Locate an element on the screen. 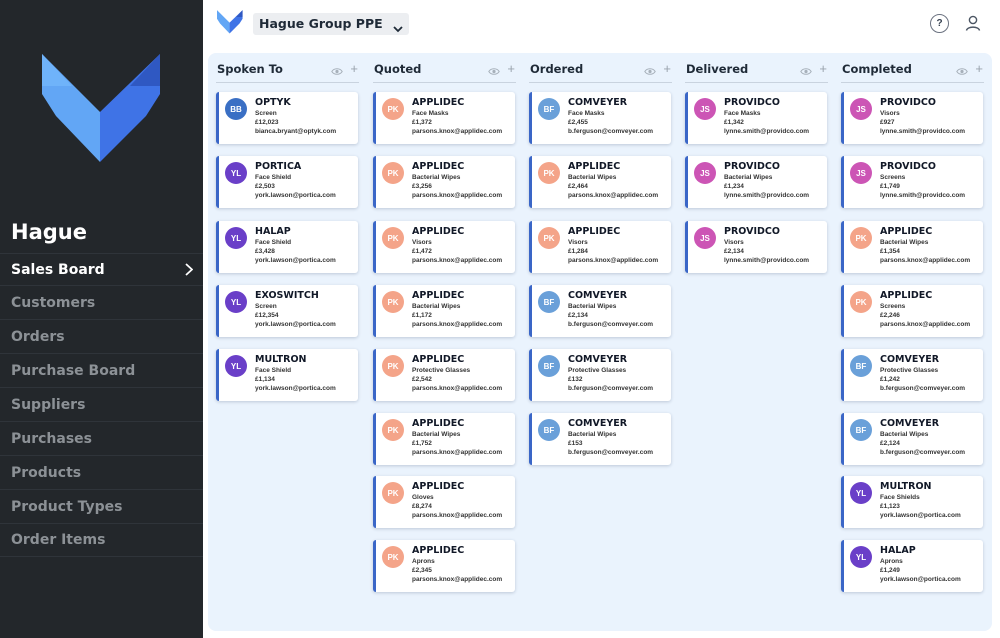 The height and width of the screenshot is (638, 1000). user-icon is located at coordinates (973, 25).